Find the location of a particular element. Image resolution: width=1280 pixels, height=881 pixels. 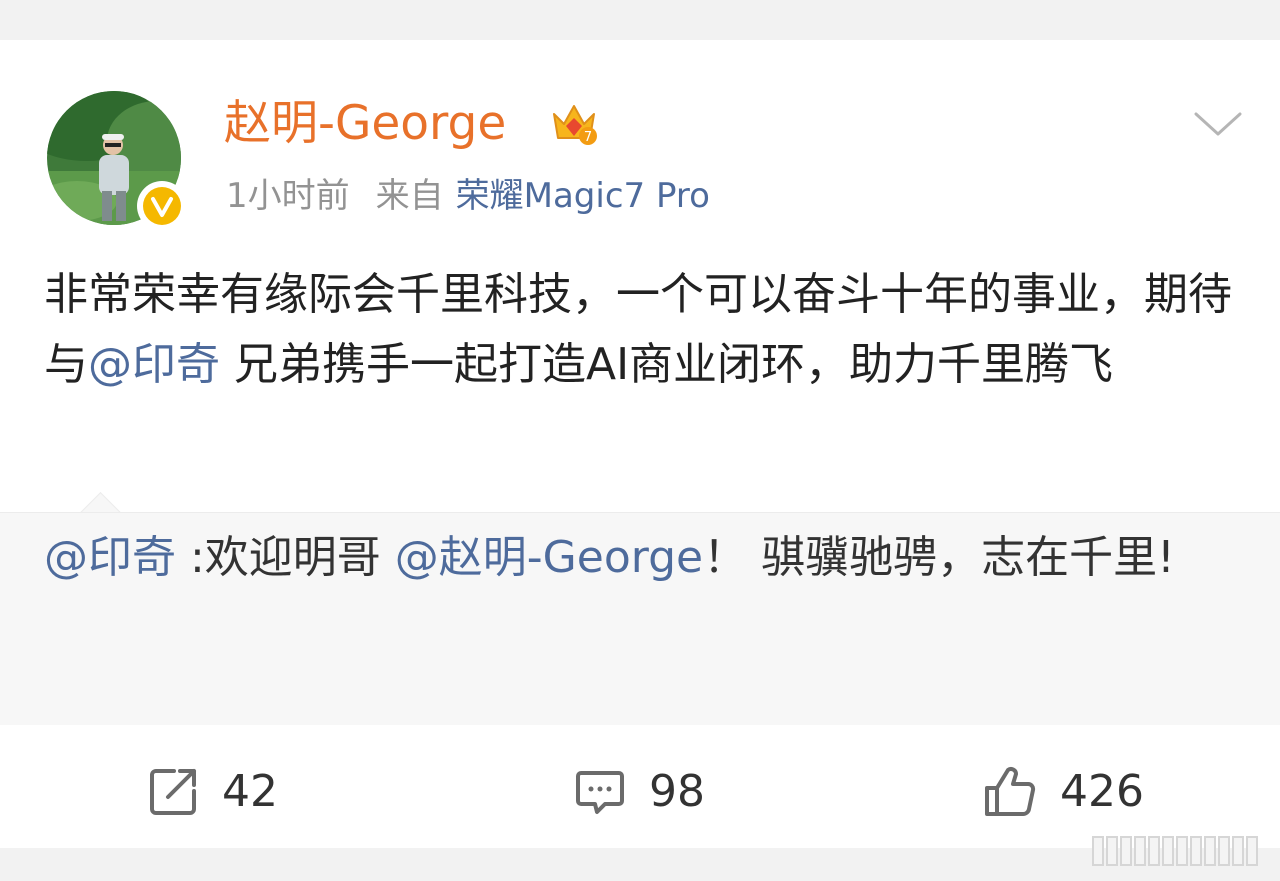

verified-badge-icon is located at coordinates (162, 206).